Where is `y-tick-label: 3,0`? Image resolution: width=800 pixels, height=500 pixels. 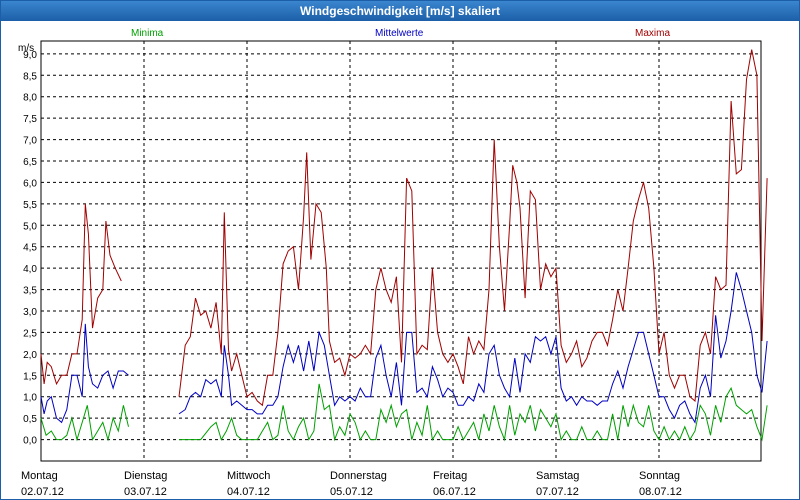
y-tick-label: 3,0 is located at coordinates (30, 312).